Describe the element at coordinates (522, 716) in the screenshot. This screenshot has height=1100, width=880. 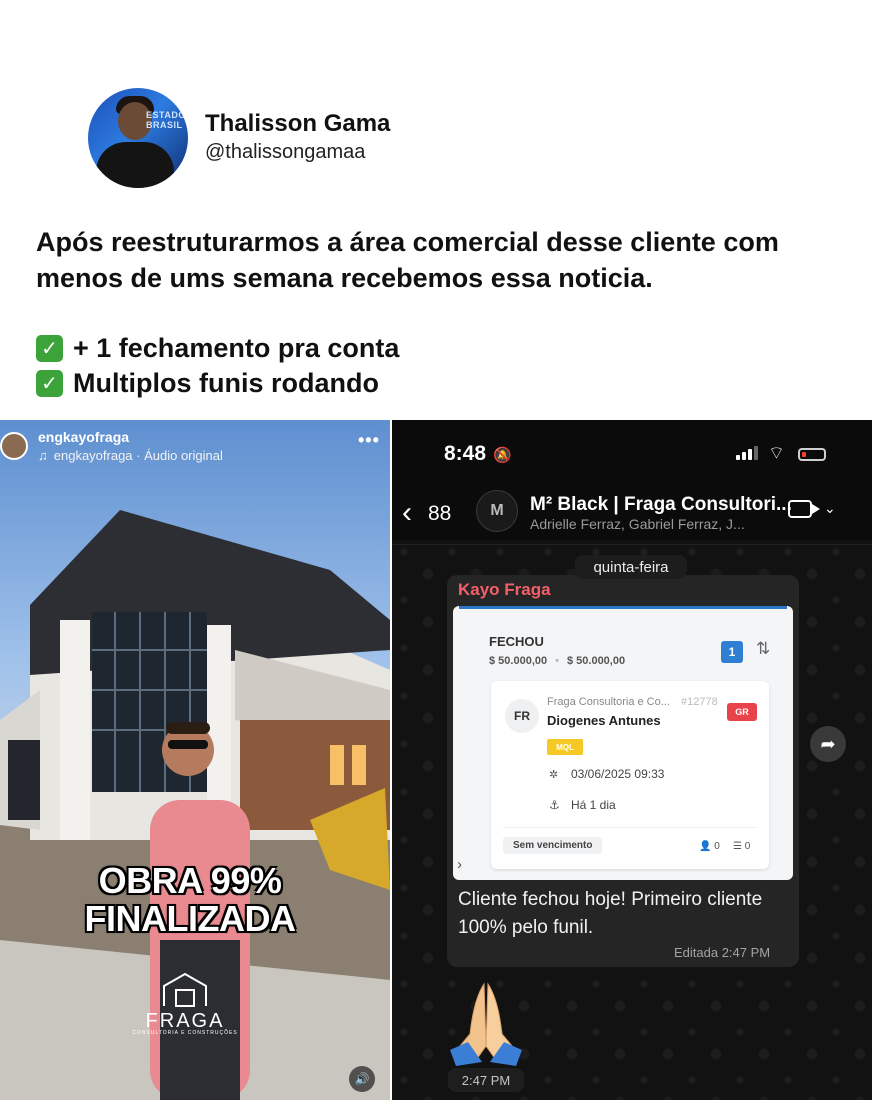
I see `company-avatar: FR` at that location.